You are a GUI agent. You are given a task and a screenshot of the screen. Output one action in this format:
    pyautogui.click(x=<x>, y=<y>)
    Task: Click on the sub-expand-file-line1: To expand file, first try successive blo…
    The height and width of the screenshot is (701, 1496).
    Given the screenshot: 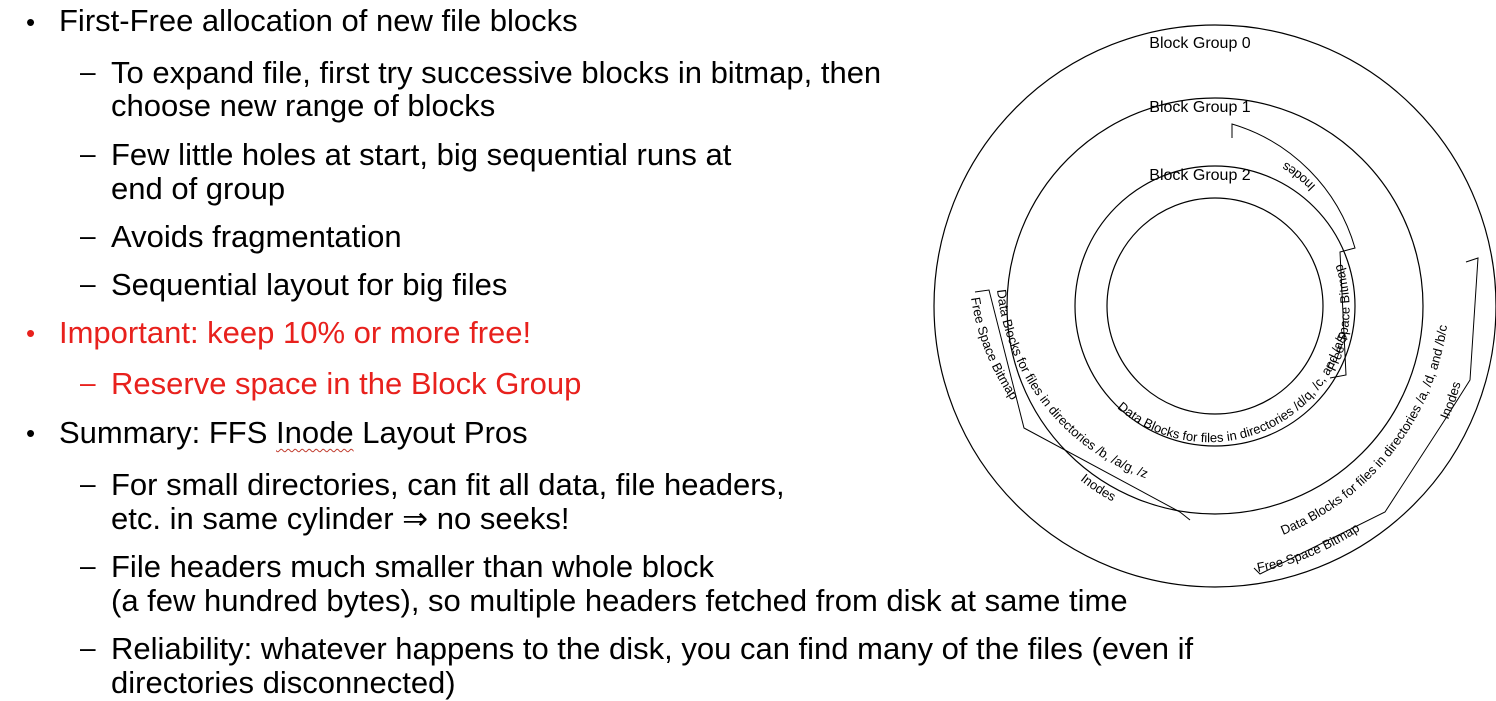 What is the action you would take?
    pyautogui.click(x=496, y=72)
    